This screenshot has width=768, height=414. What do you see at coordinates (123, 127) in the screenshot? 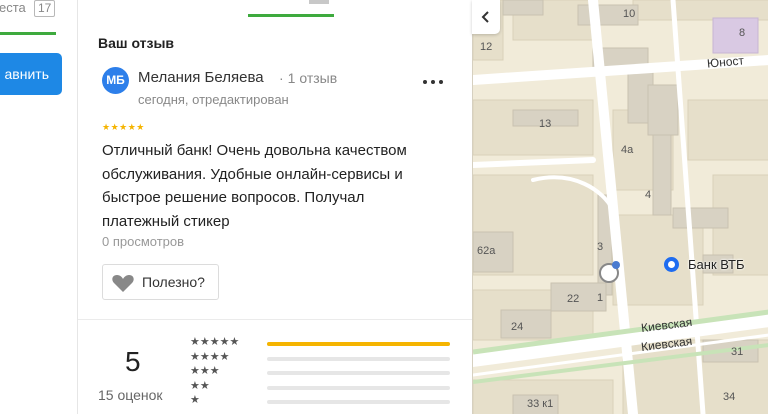
I see `review-rating-stars: ★★★★★` at bounding box center [123, 127].